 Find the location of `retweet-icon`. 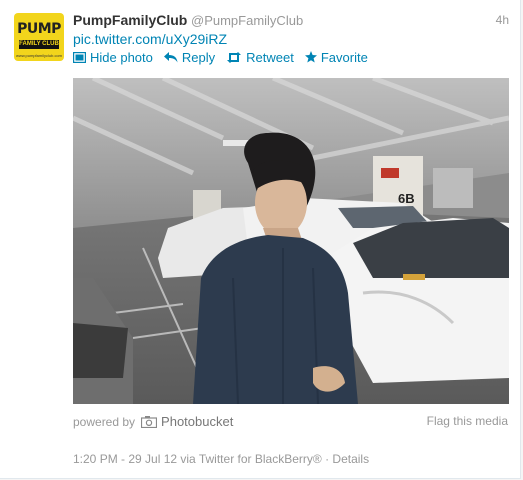

retweet-icon is located at coordinates (234, 57).